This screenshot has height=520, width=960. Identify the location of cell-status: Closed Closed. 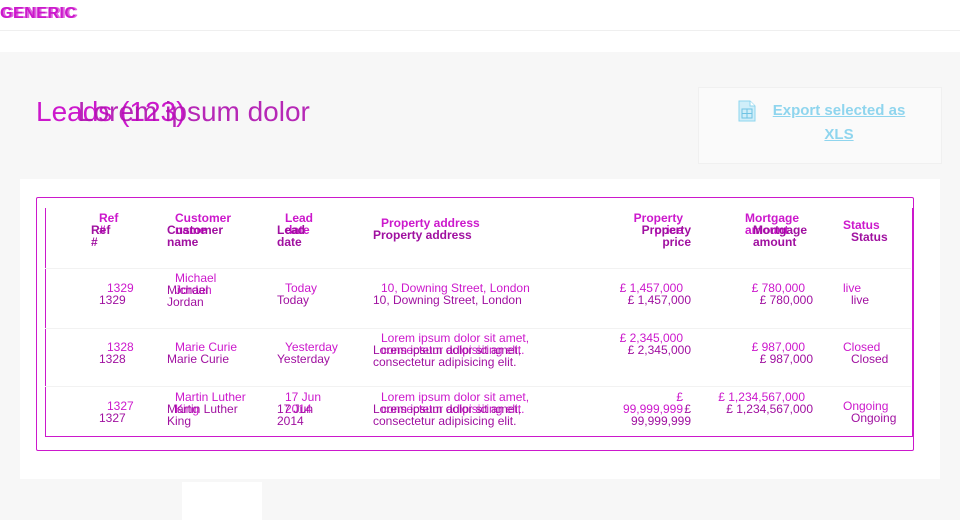
(866, 353).